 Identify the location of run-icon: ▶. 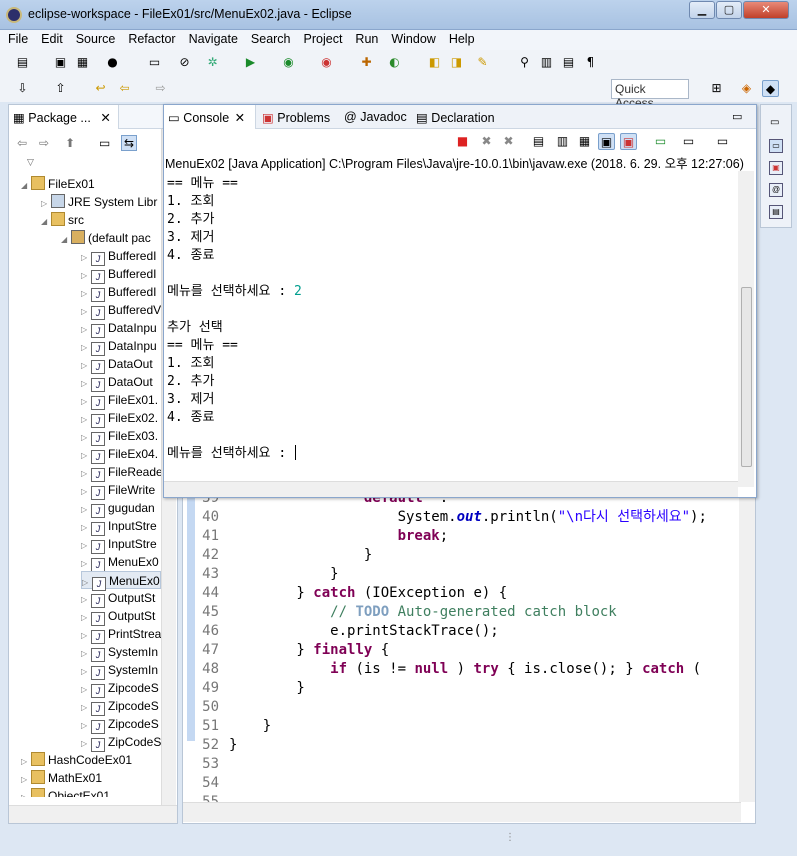
(250, 62).